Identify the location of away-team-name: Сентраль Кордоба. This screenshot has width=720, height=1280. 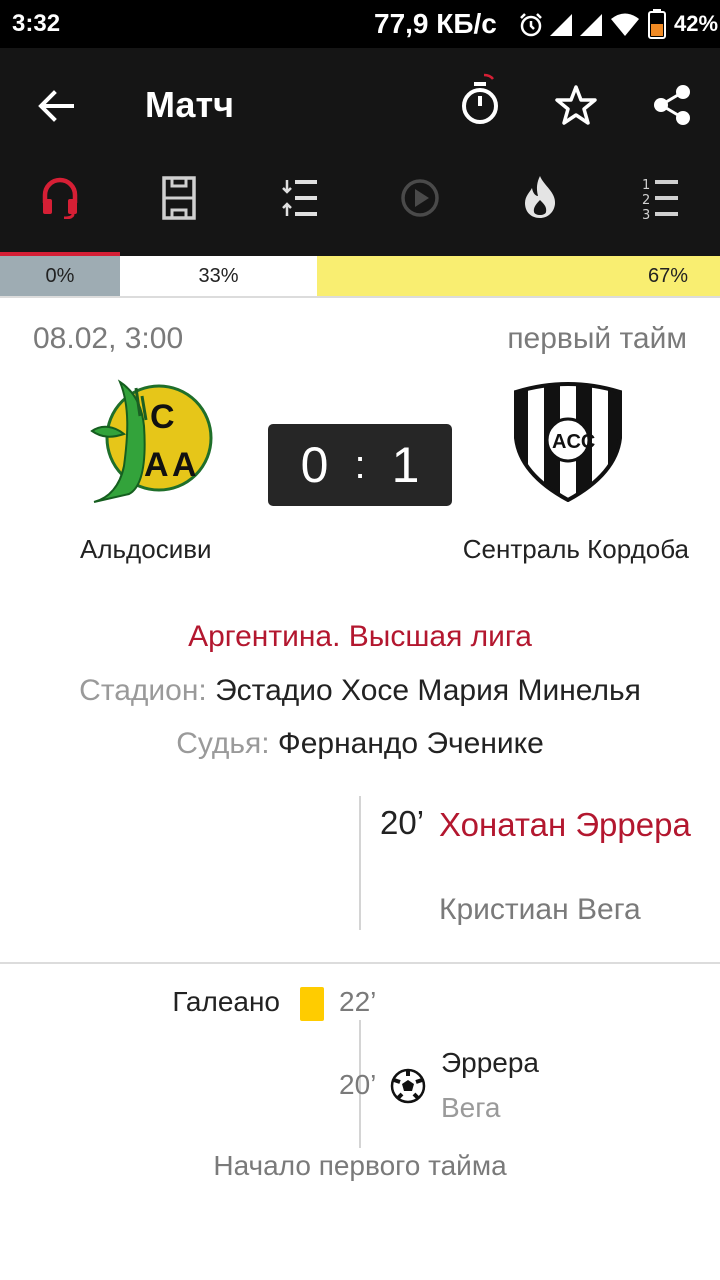
(576, 549).